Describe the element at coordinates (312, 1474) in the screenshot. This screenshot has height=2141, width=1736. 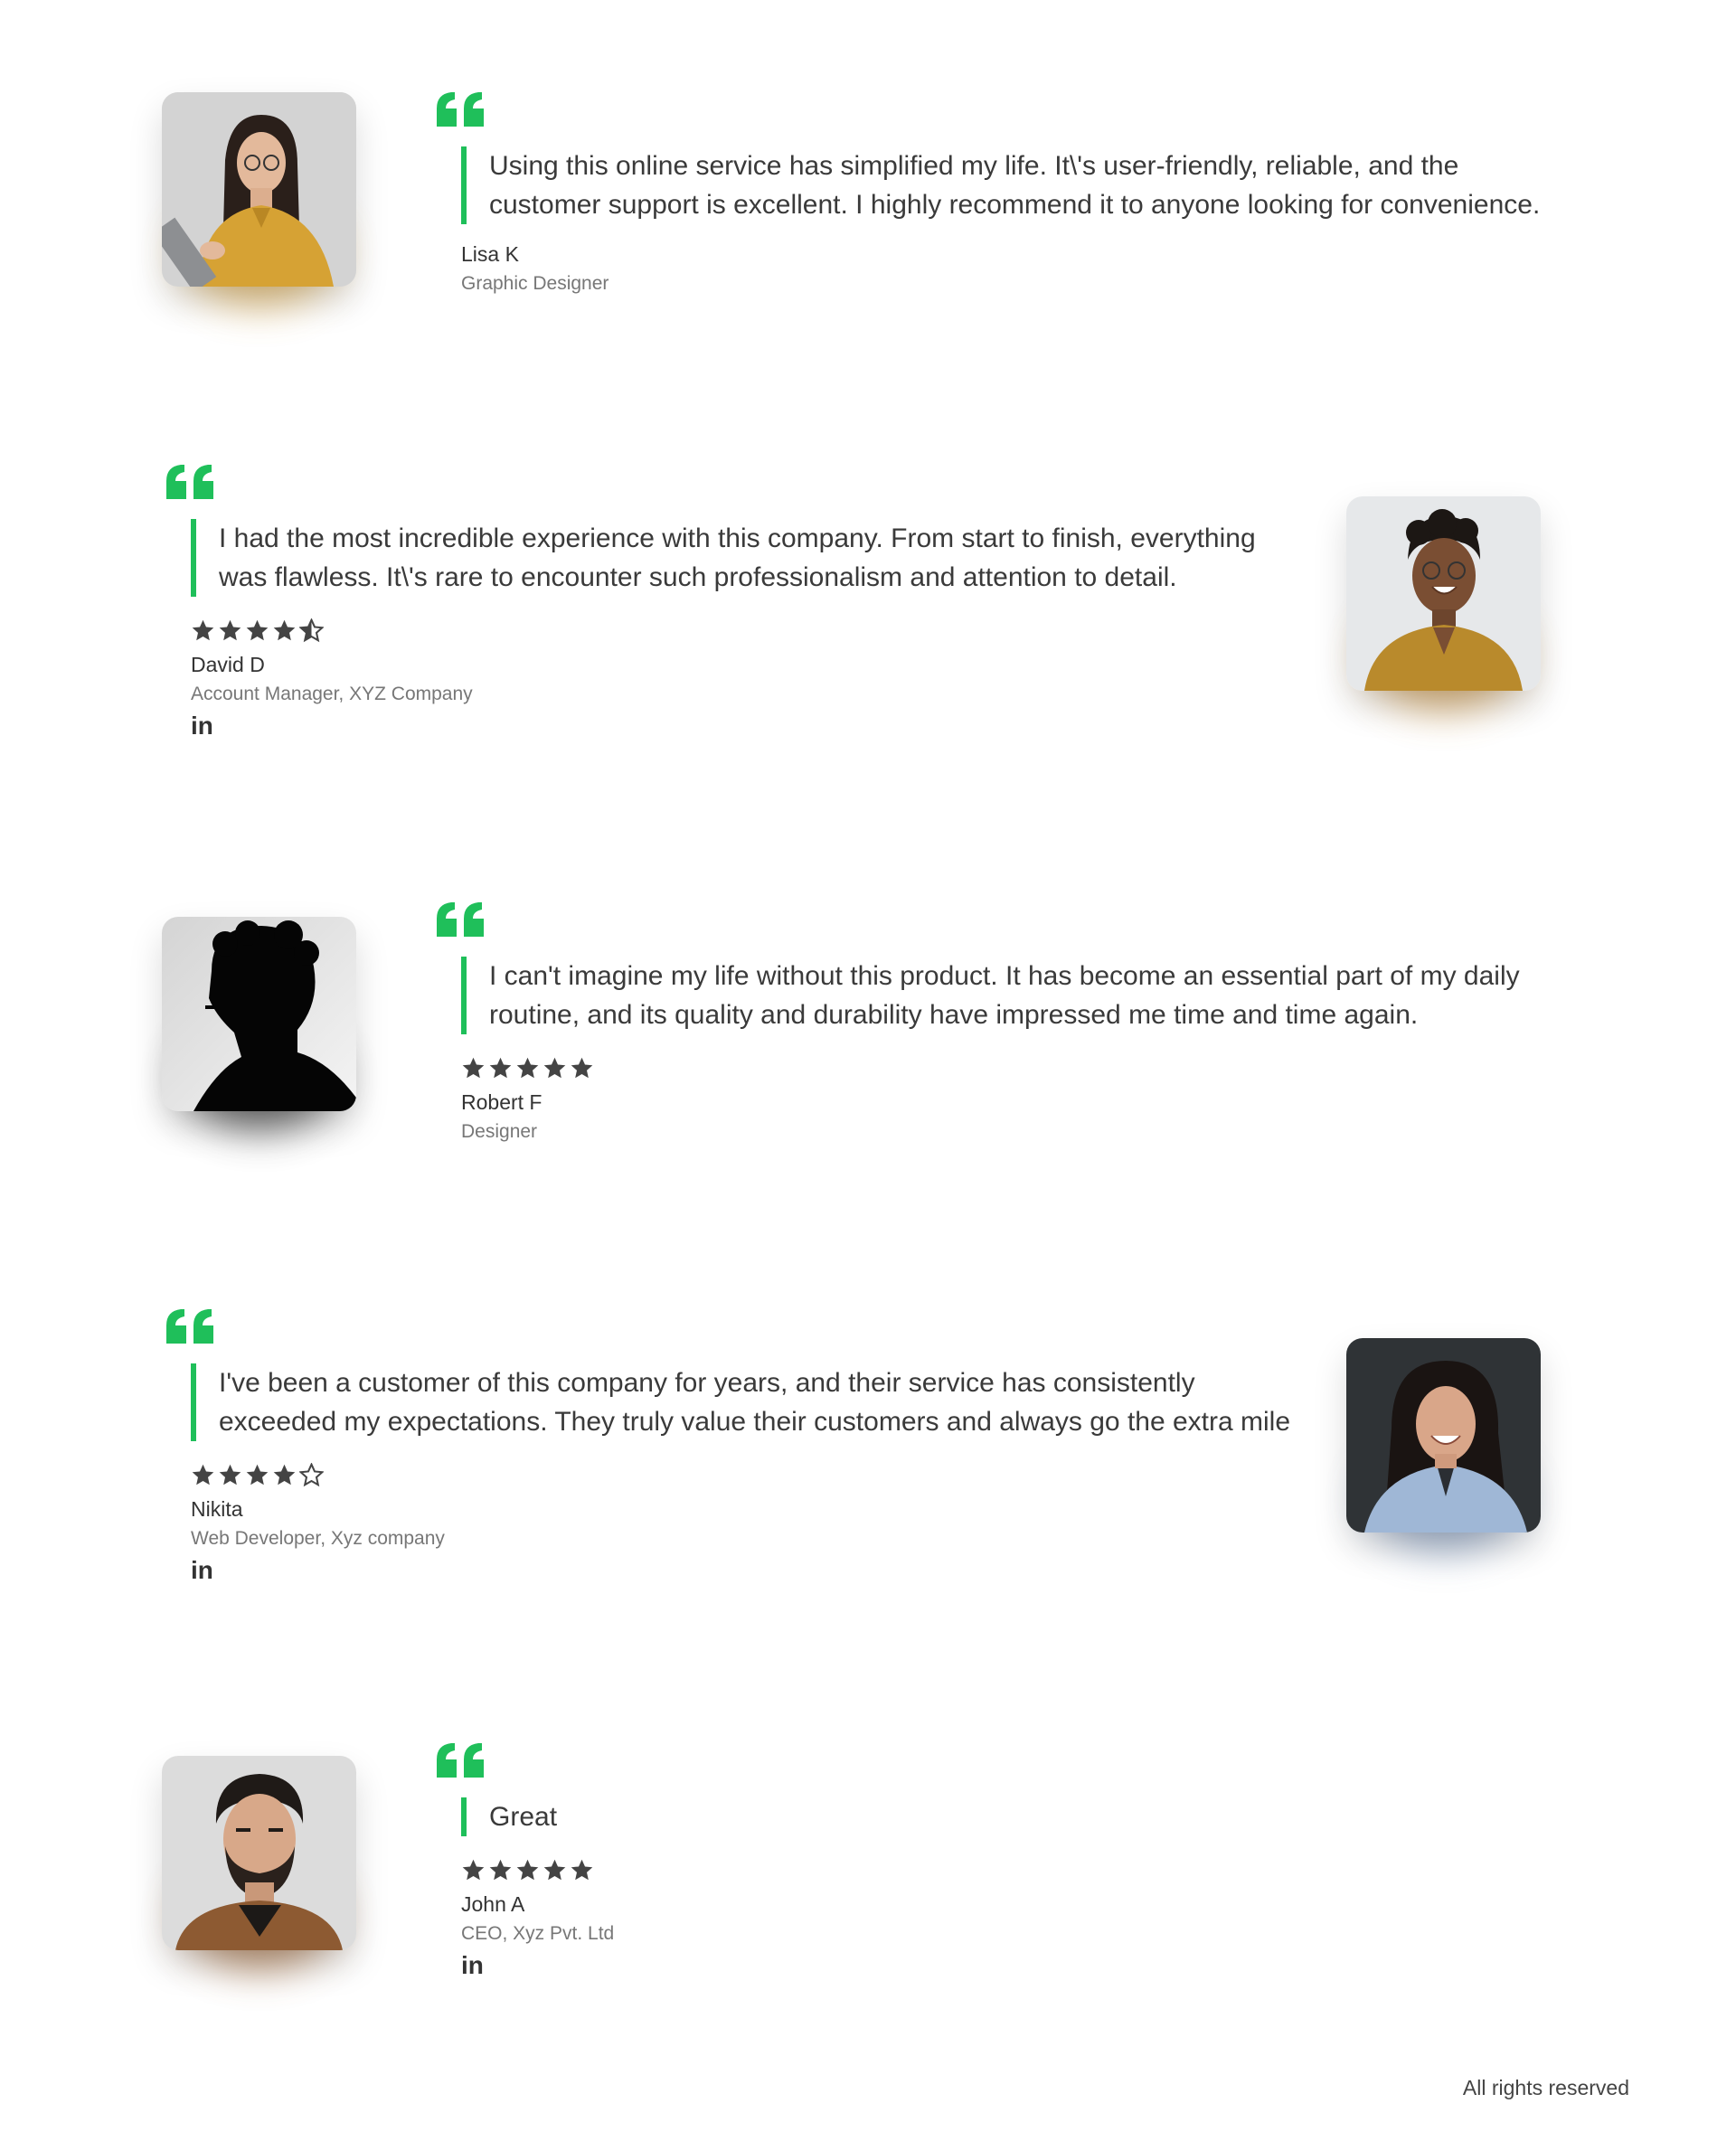
I see `star-empty-icon` at that location.